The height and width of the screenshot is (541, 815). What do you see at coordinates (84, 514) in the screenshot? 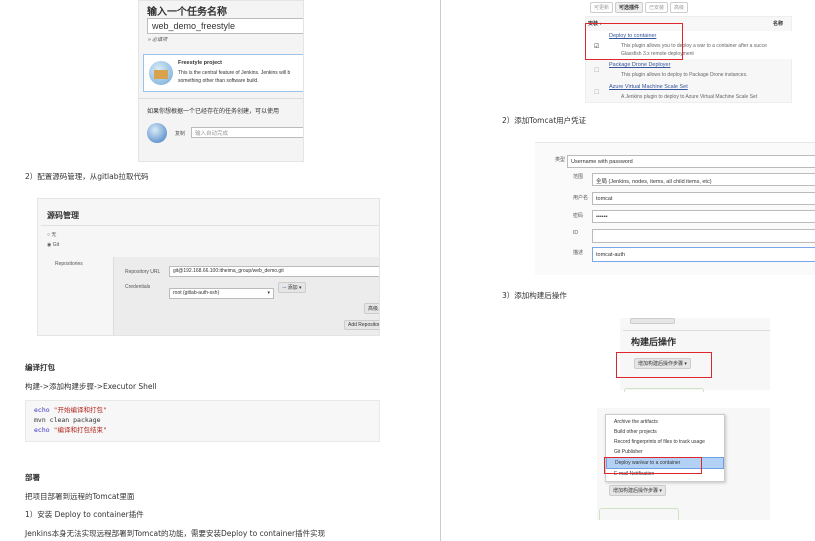
I see `step1-heading: 1）安装 Deploy to container插件` at bounding box center [84, 514].